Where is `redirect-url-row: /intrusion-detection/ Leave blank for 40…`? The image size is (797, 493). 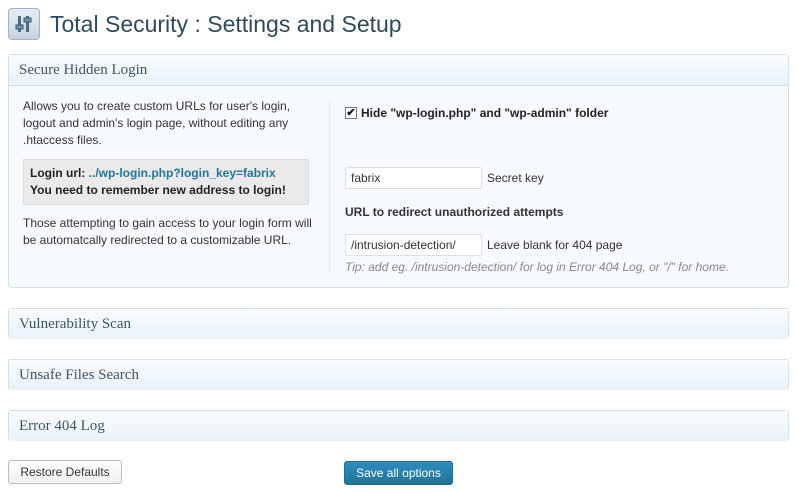
redirect-url-row: /intrusion-detection/ Leave blank for 40… is located at coordinates (483, 245).